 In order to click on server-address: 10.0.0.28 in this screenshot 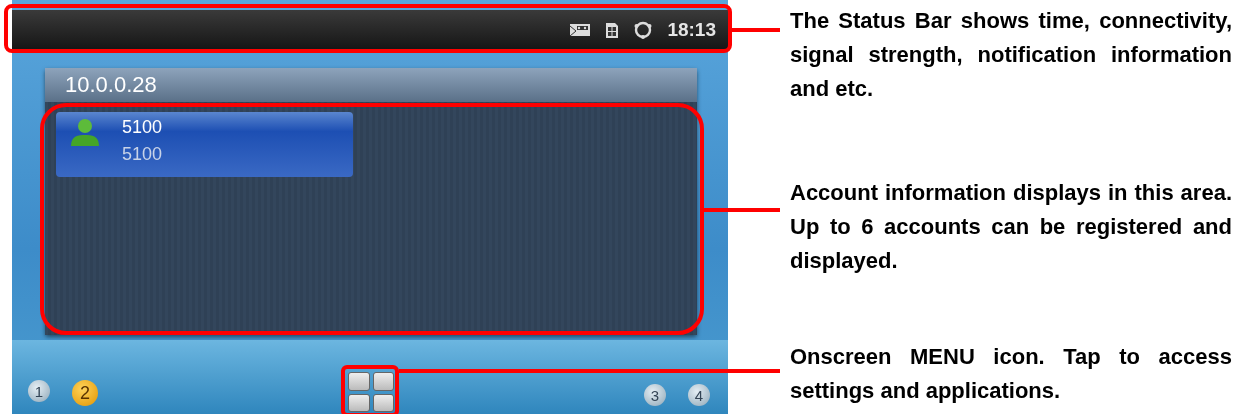, I will do `click(371, 85)`.